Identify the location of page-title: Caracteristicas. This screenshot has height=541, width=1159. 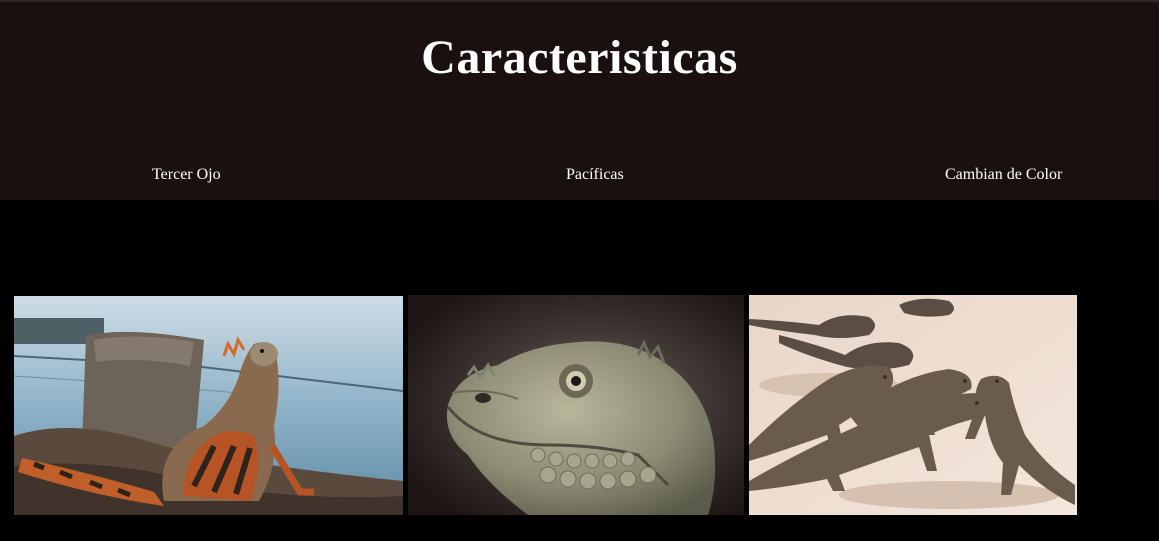
(579, 57).